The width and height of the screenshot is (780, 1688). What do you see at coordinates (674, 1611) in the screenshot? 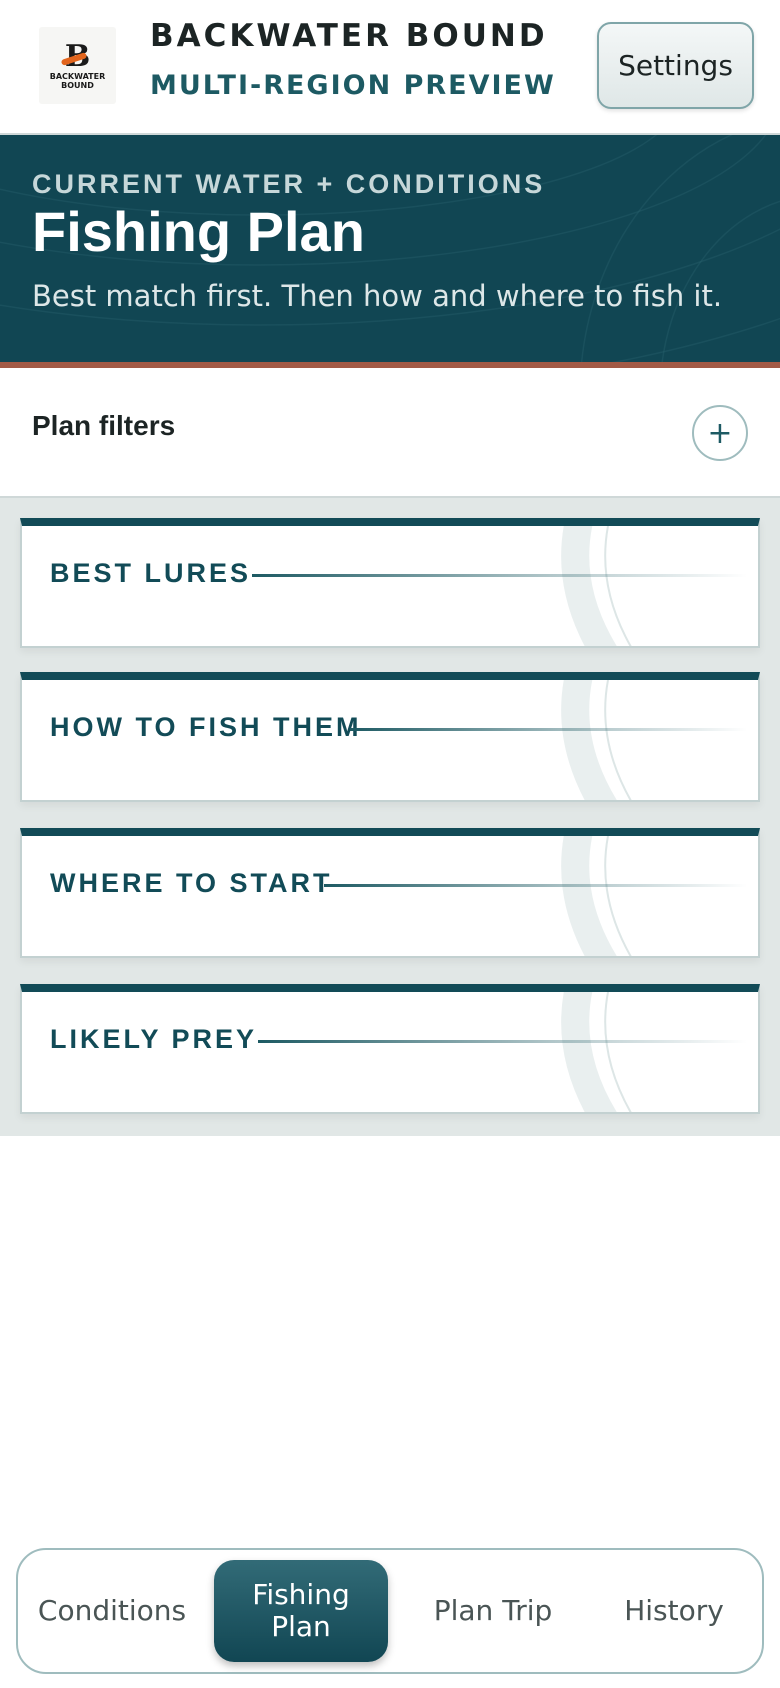
I see `nav-tab-history: History` at bounding box center [674, 1611].